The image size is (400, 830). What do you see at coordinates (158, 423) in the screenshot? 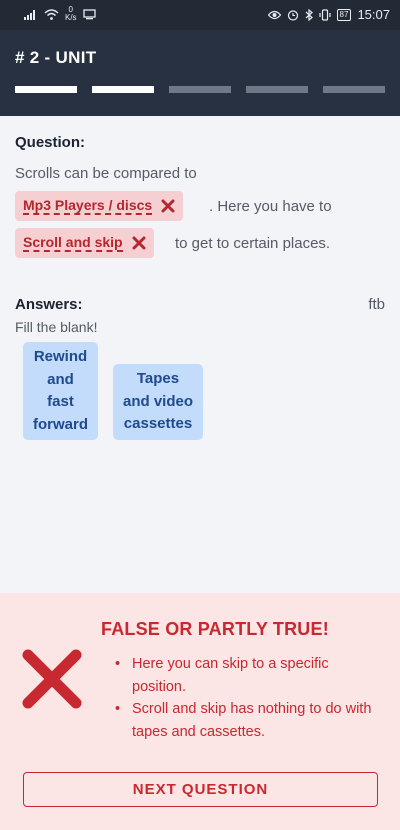
I see `answer-option-2-line: cassettes` at bounding box center [158, 423].